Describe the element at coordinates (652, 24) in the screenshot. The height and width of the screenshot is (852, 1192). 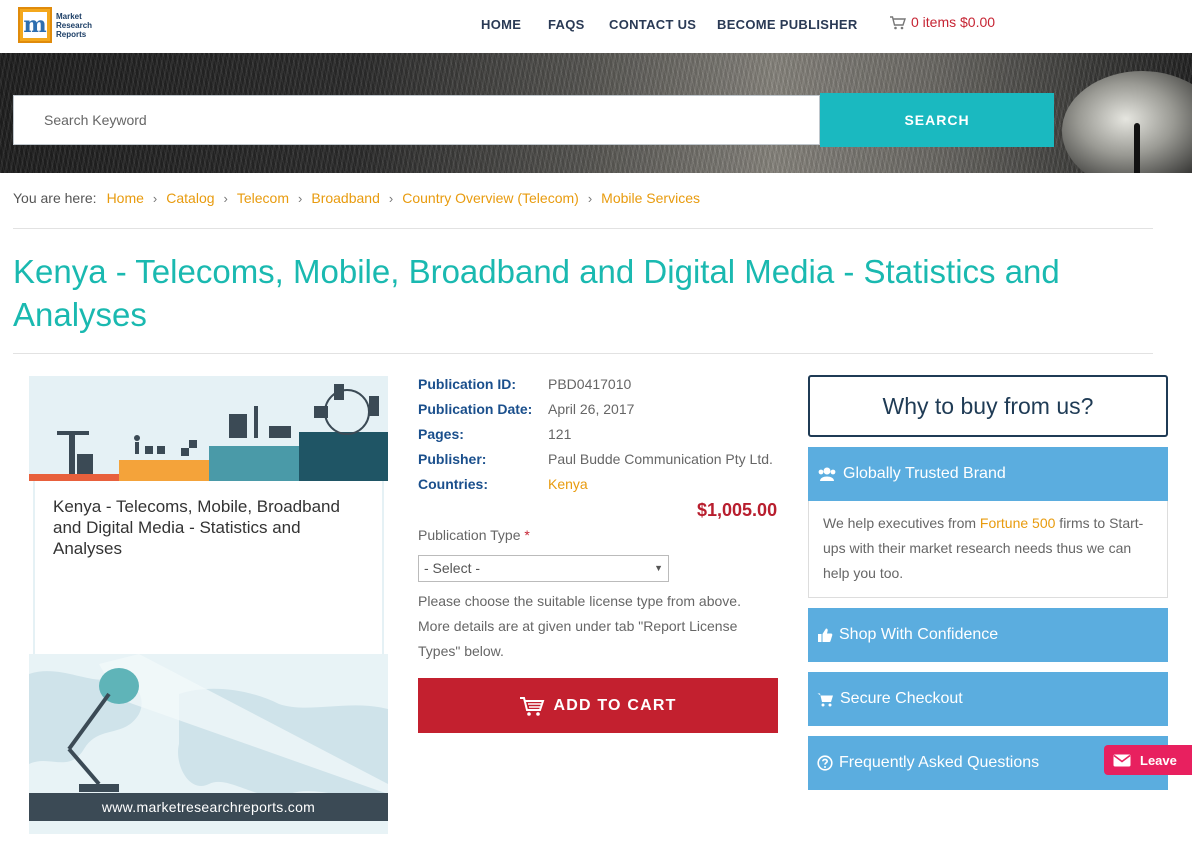
I see `nav-contact-us: CONTACT US` at that location.